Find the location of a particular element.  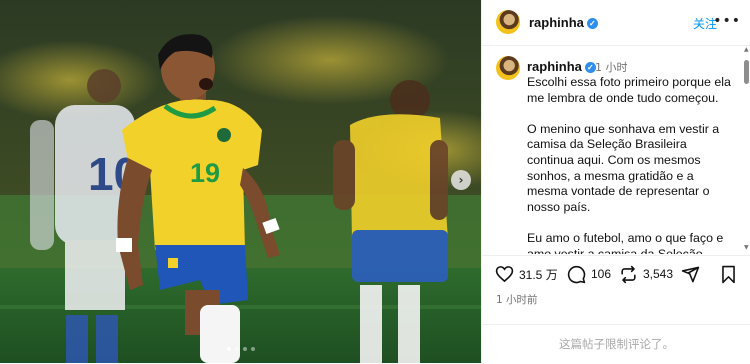

more-horizontal-icon: ••• is located at coordinates (727, 21).